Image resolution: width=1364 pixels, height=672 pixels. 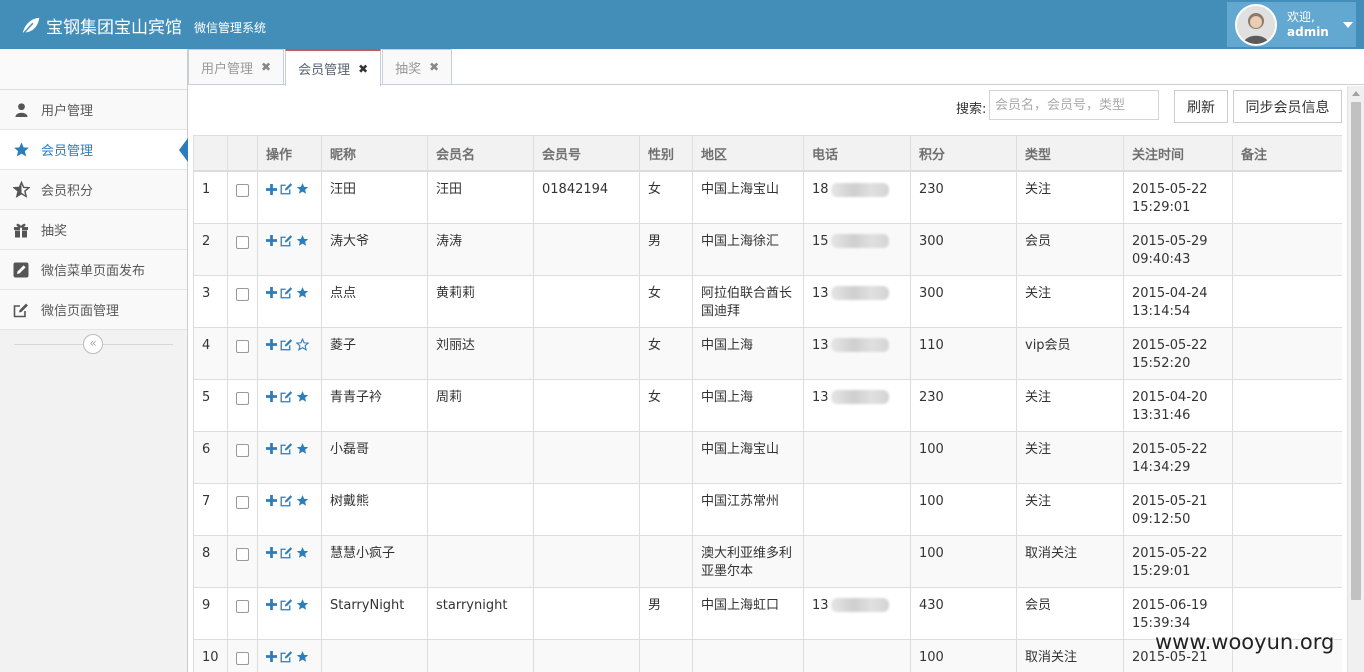 I want to click on cell-type: 取消关注, so click(x=1070, y=655).